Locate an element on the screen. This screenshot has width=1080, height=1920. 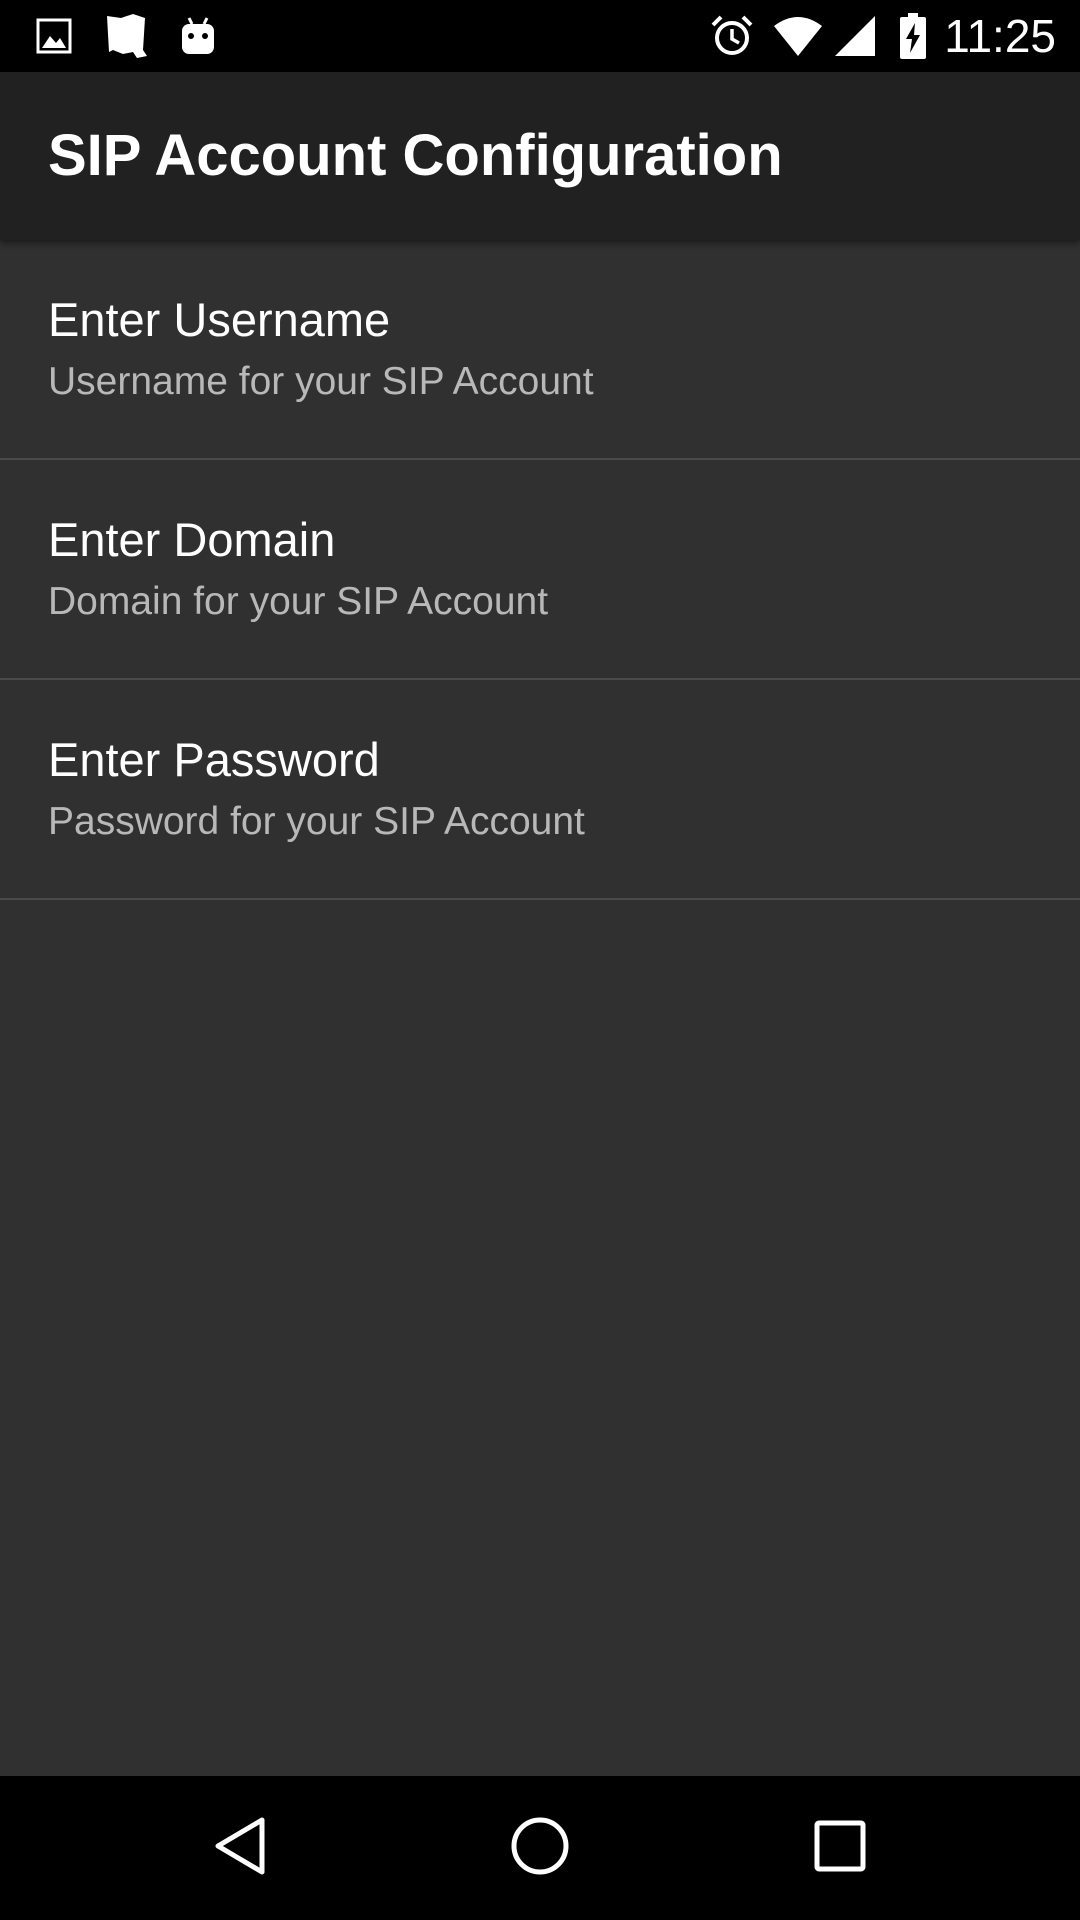
home-button is located at coordinates (540, 1848).